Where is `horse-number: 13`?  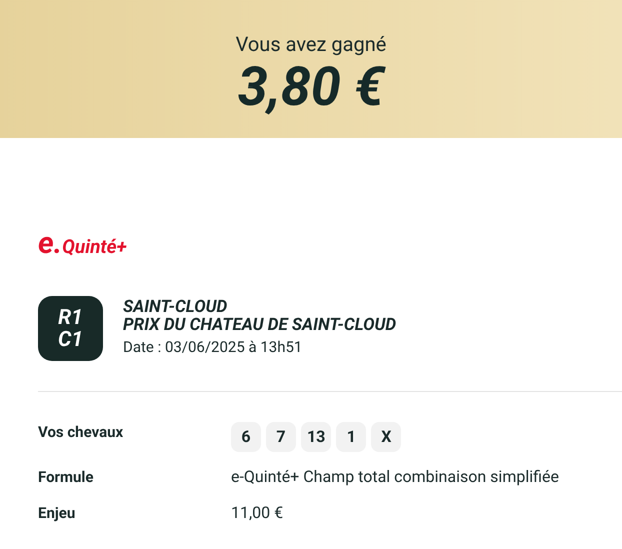 horse-number: 13 is located at coordinates (316, 437).